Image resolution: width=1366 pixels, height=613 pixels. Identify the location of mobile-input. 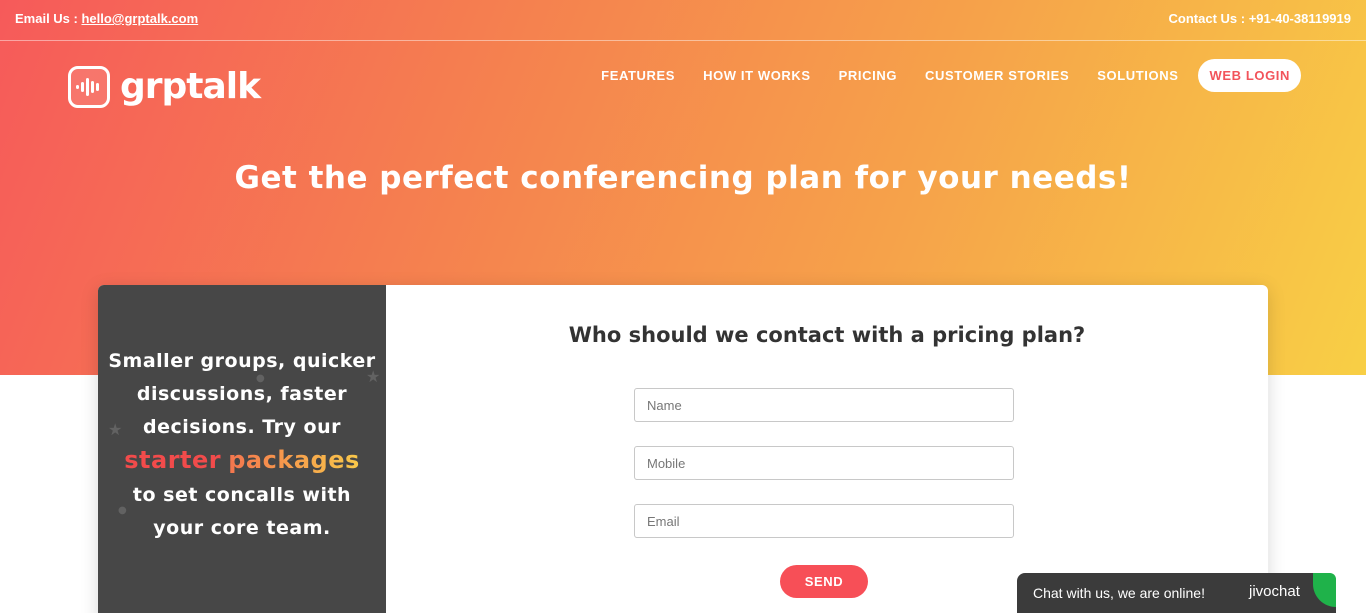
(824, 463).